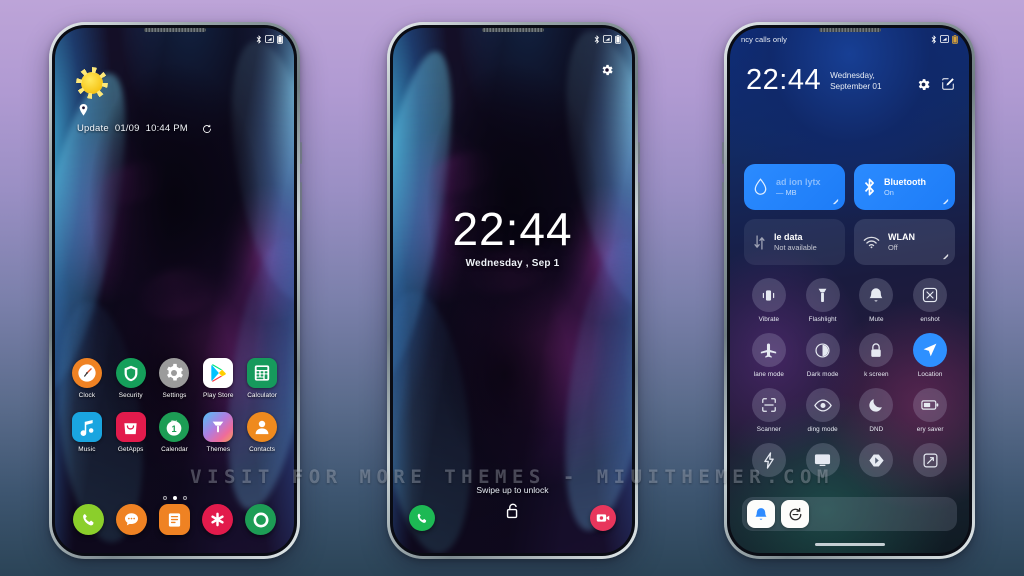  What do you see at coordinates (871, 242) in the screenshot?
I see `wifi-icon` at bounding box center [871, 242].